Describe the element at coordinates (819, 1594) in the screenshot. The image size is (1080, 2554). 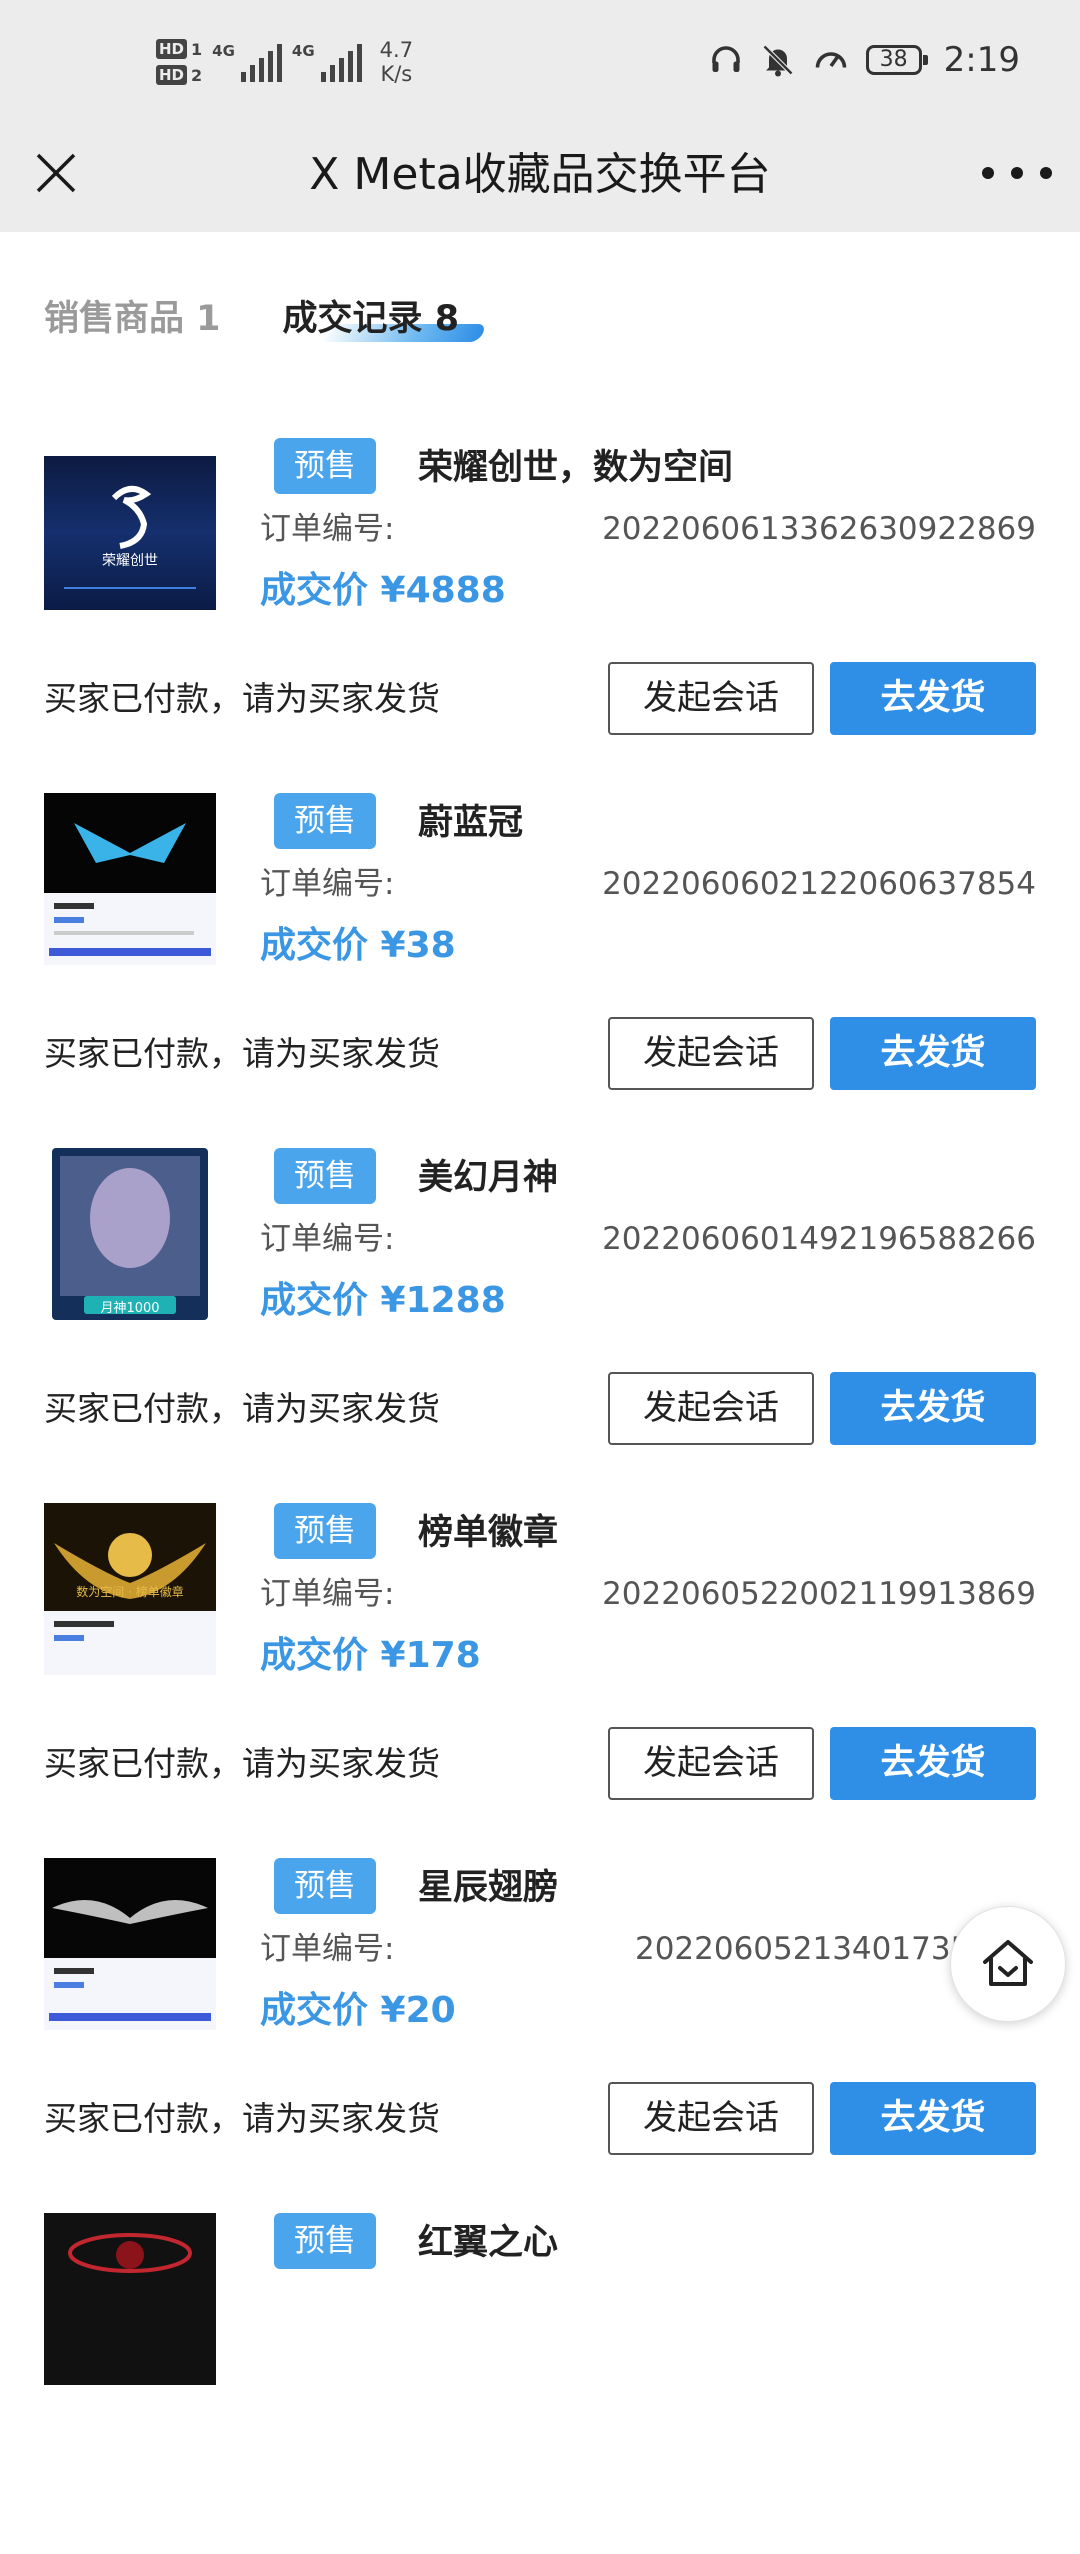
I see `order-number: 2022060522002119913869` at that location.